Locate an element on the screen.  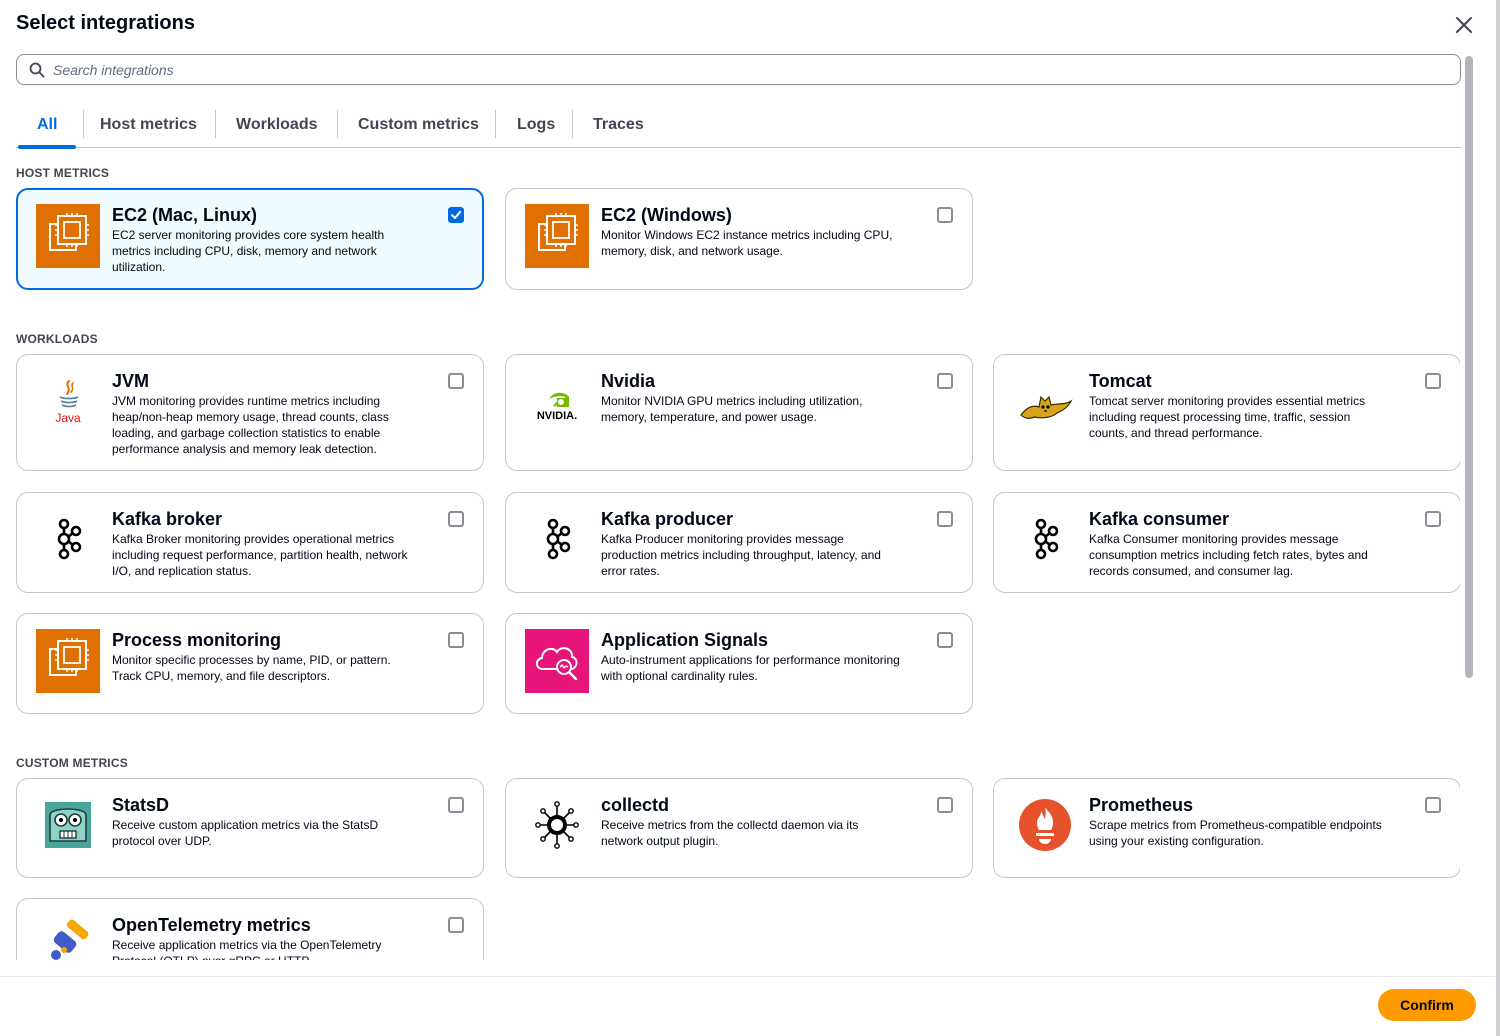
card-title: Nvidia is located at coordinates (628, 381).